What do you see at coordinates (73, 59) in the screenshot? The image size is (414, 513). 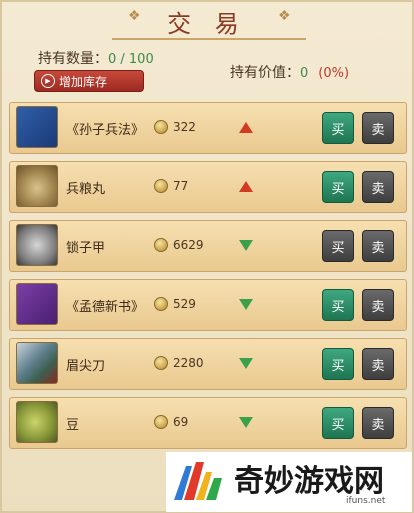 I see `hold-count-label: 持有数量：` at bounding box center [73, 59].